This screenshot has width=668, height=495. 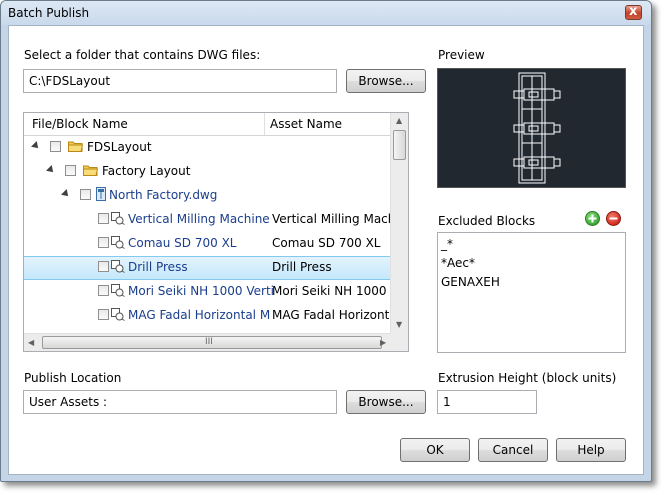 What do you see at coordinates (180, 81) in the screenshot?
I see `folder-path-input: C:\FDSLayout` at bounding box center [180, 81].